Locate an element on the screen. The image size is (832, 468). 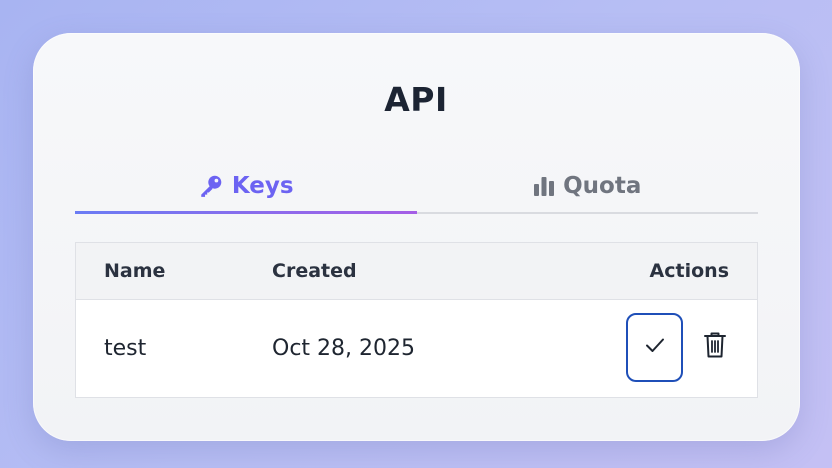
tab-quota: Quota is located at coordinates (588, 186).